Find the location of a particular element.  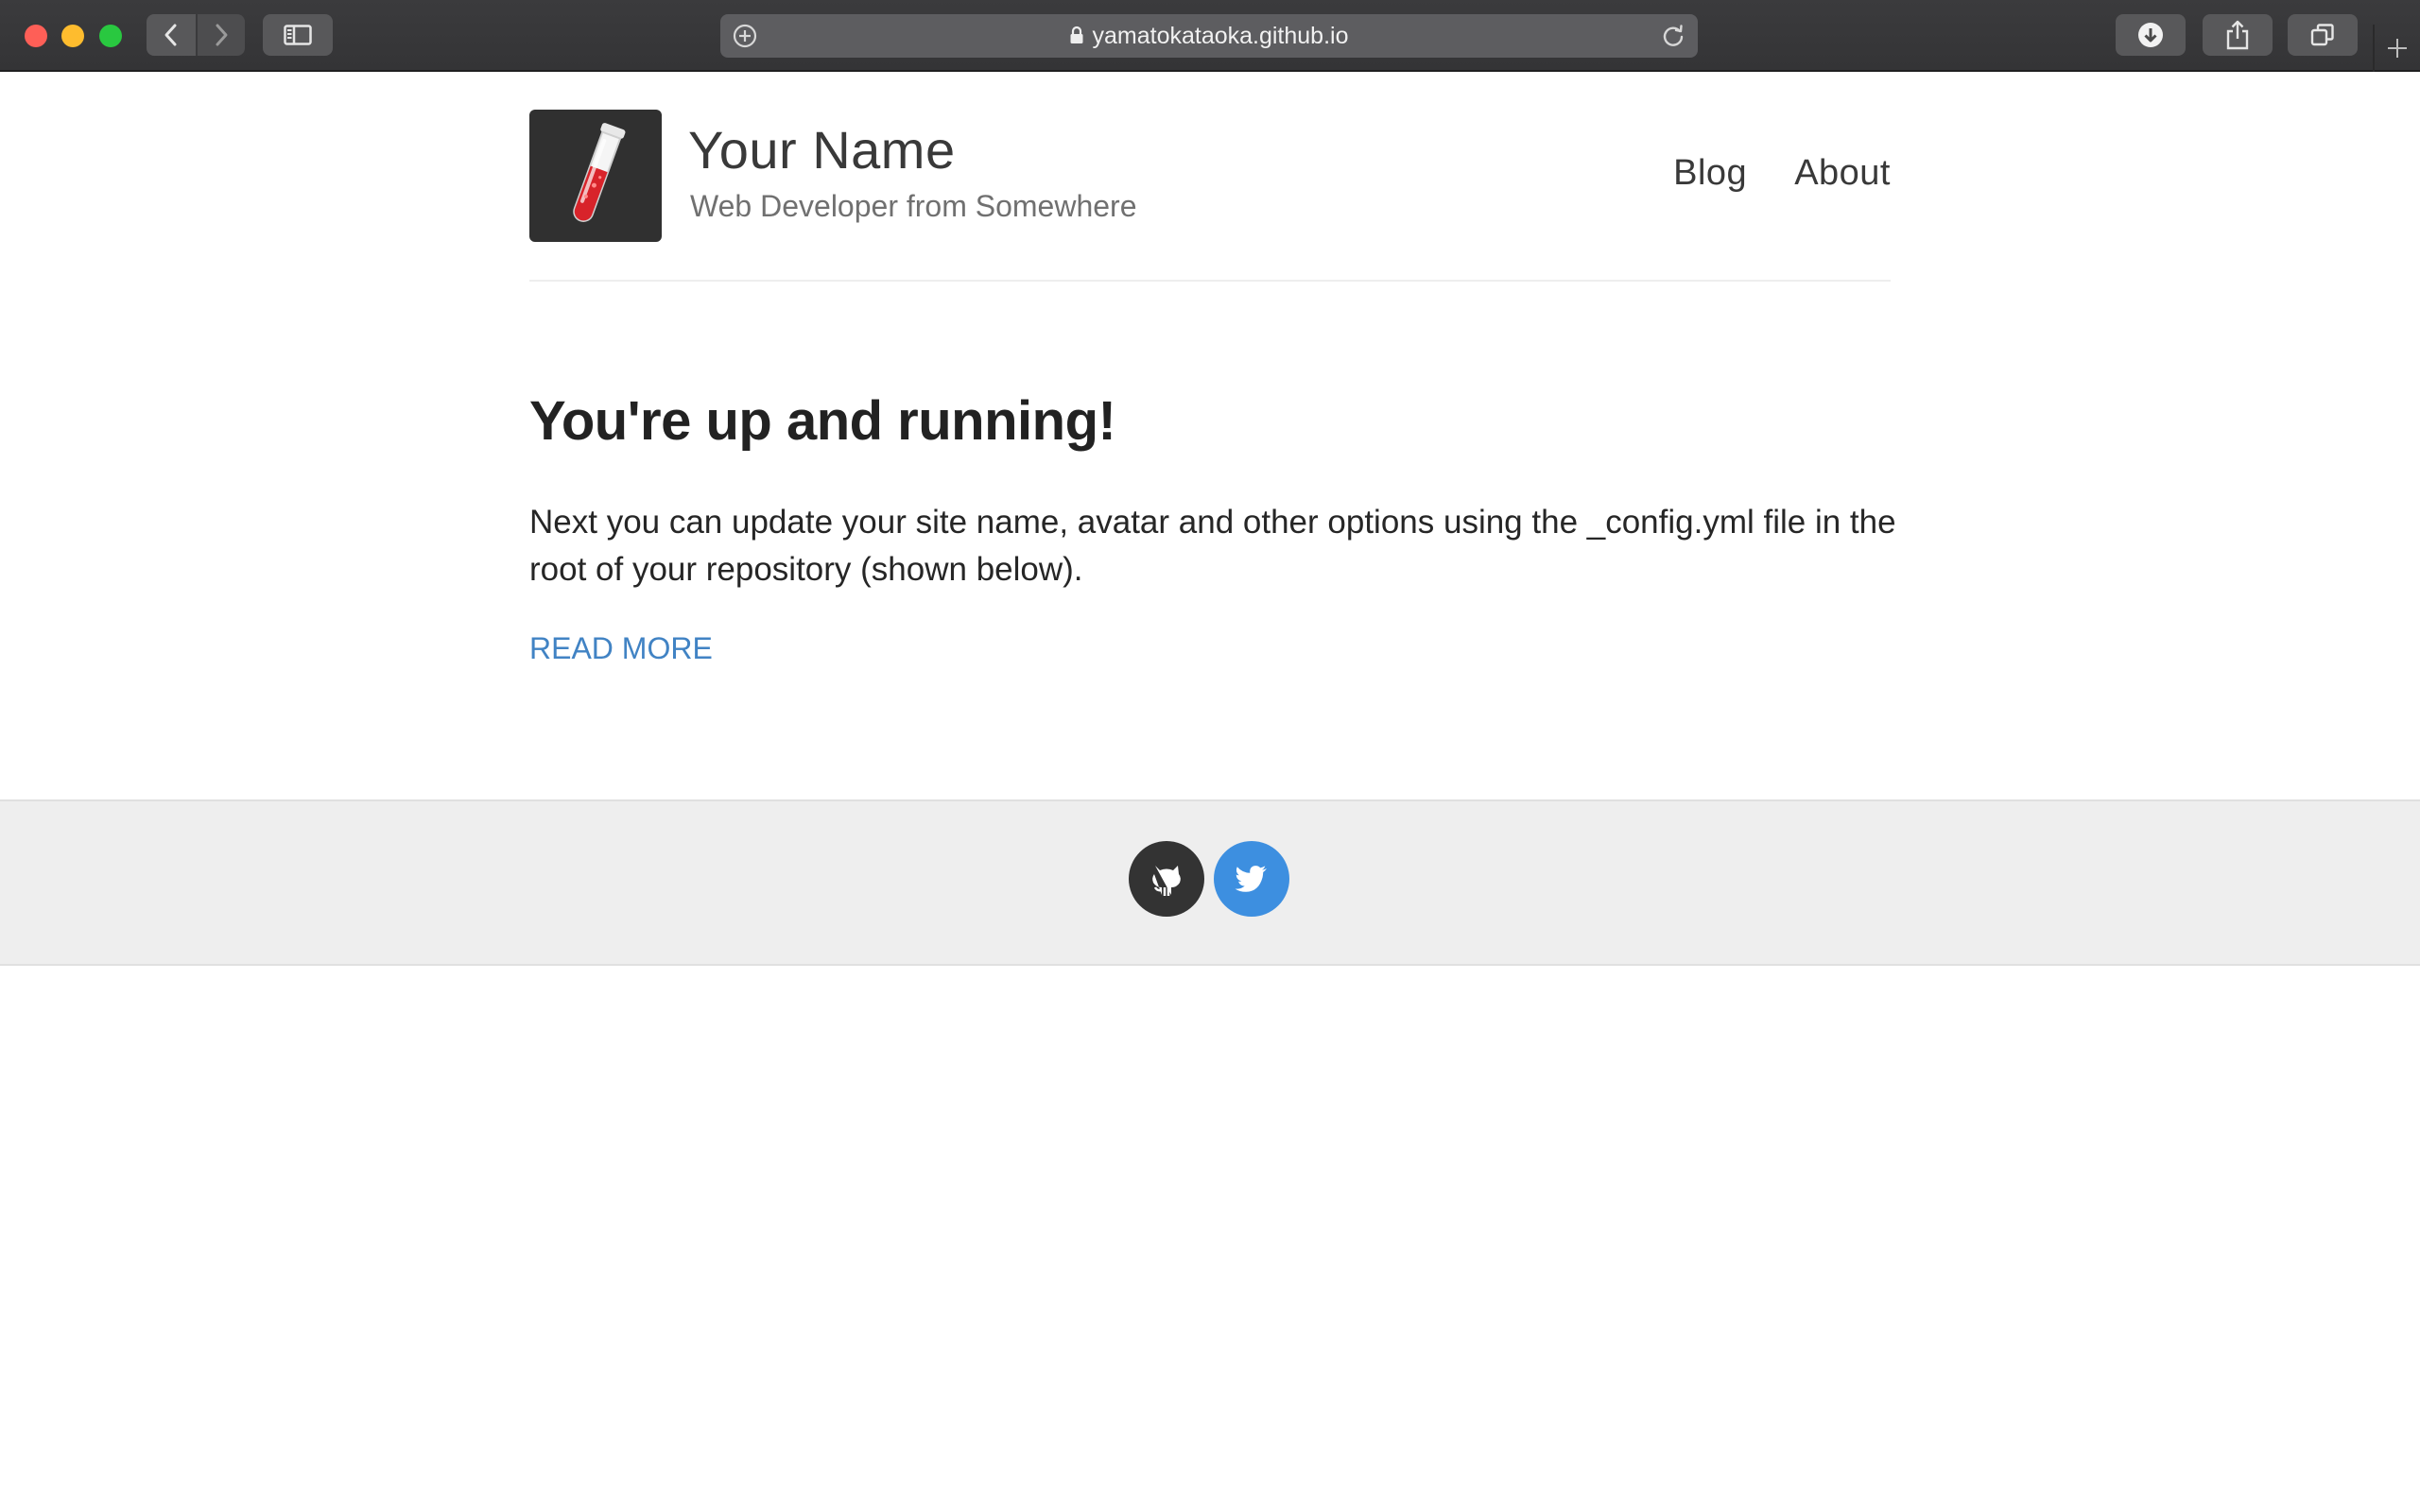

test-tube-icon is located at coordinates (600, 172).